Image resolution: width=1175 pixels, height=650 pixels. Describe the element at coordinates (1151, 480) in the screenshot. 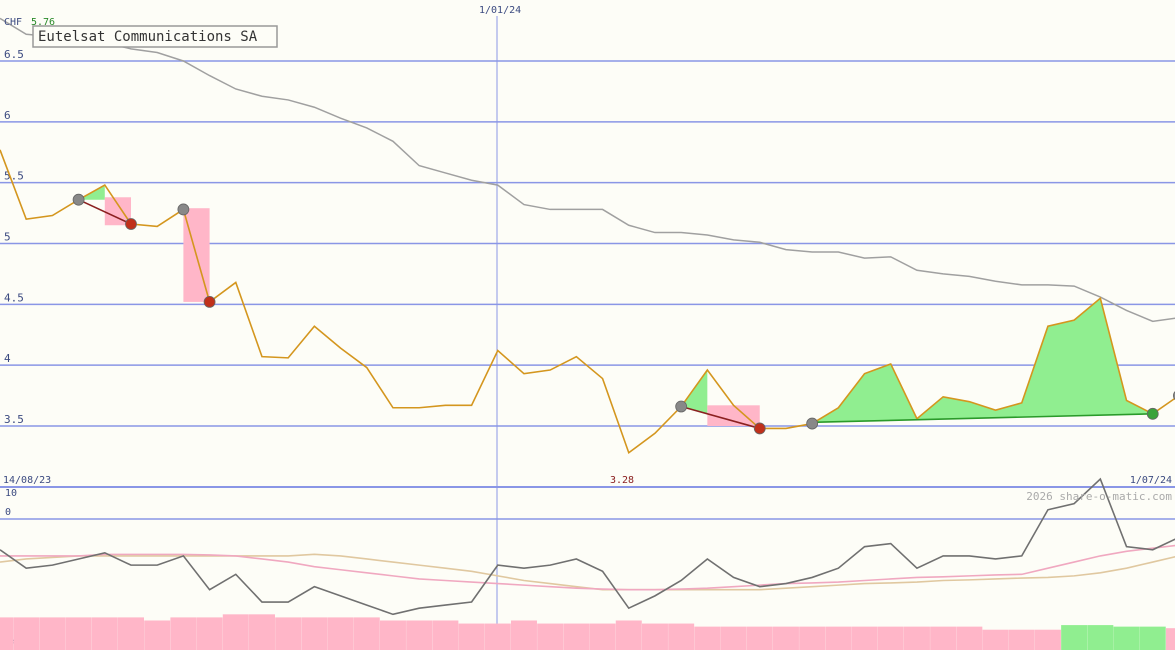

I see `x-end-label: 1/07/24` at that location.